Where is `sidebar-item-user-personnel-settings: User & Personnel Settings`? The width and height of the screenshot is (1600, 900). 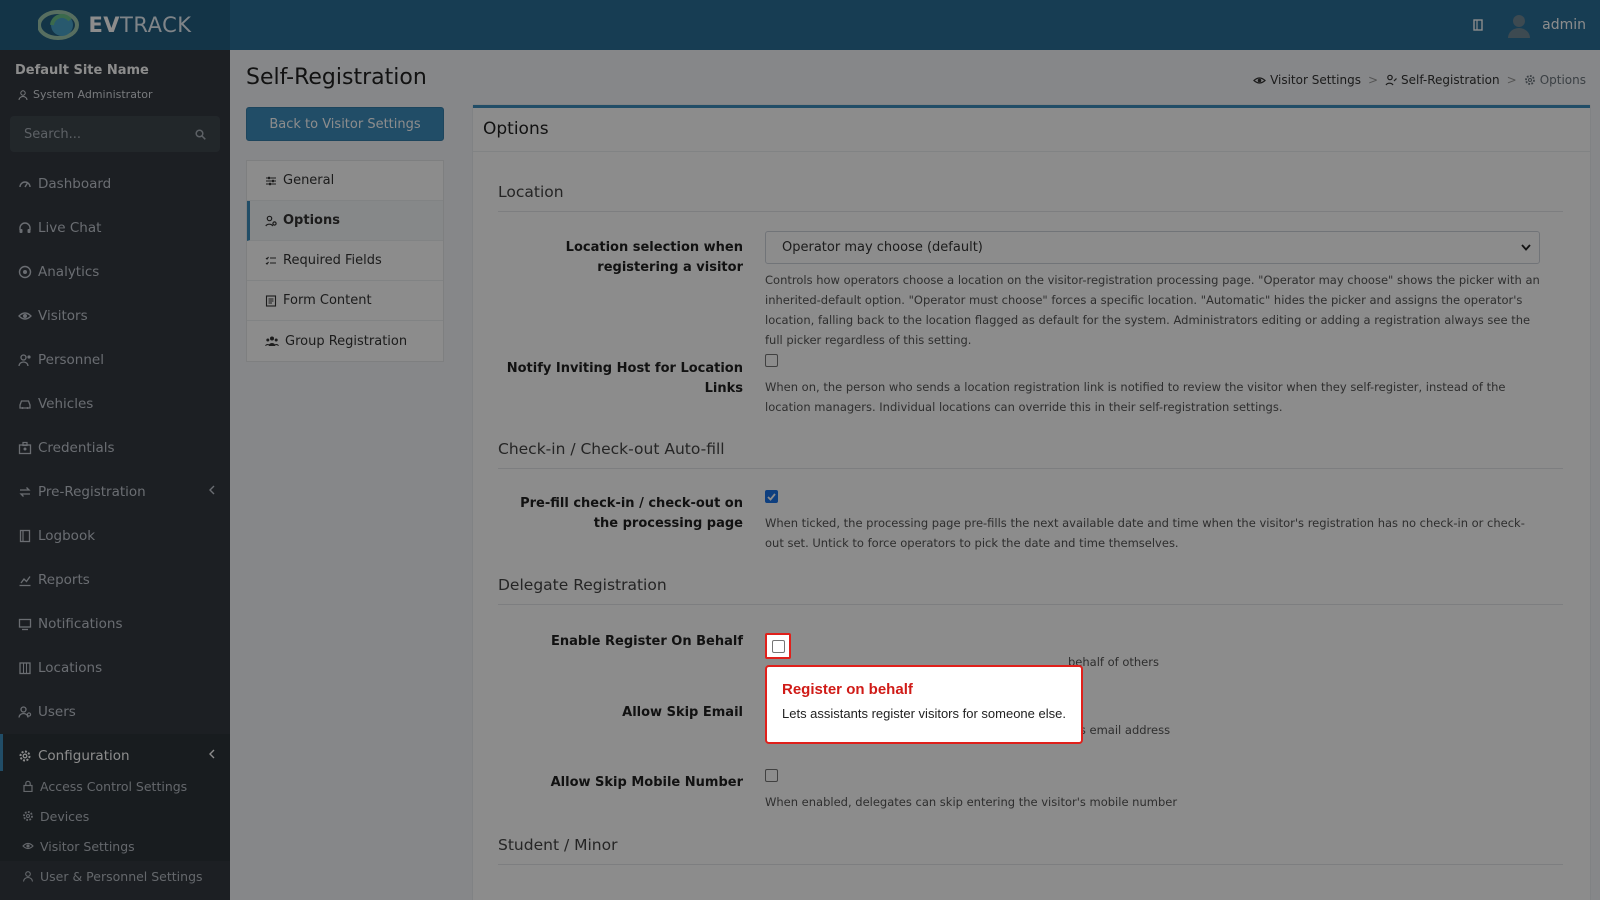
sidebar-item-user-personnel-settings: User & Personnel Settings is located at coordinates (115, 876).